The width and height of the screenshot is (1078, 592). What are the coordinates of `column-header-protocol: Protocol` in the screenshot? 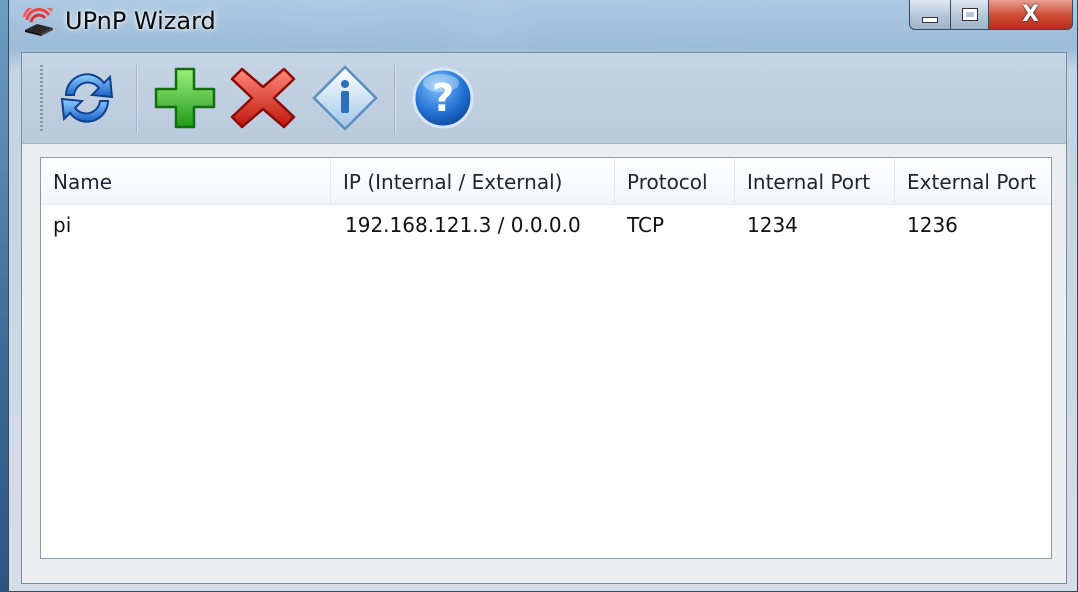 It's located at (675, 181).